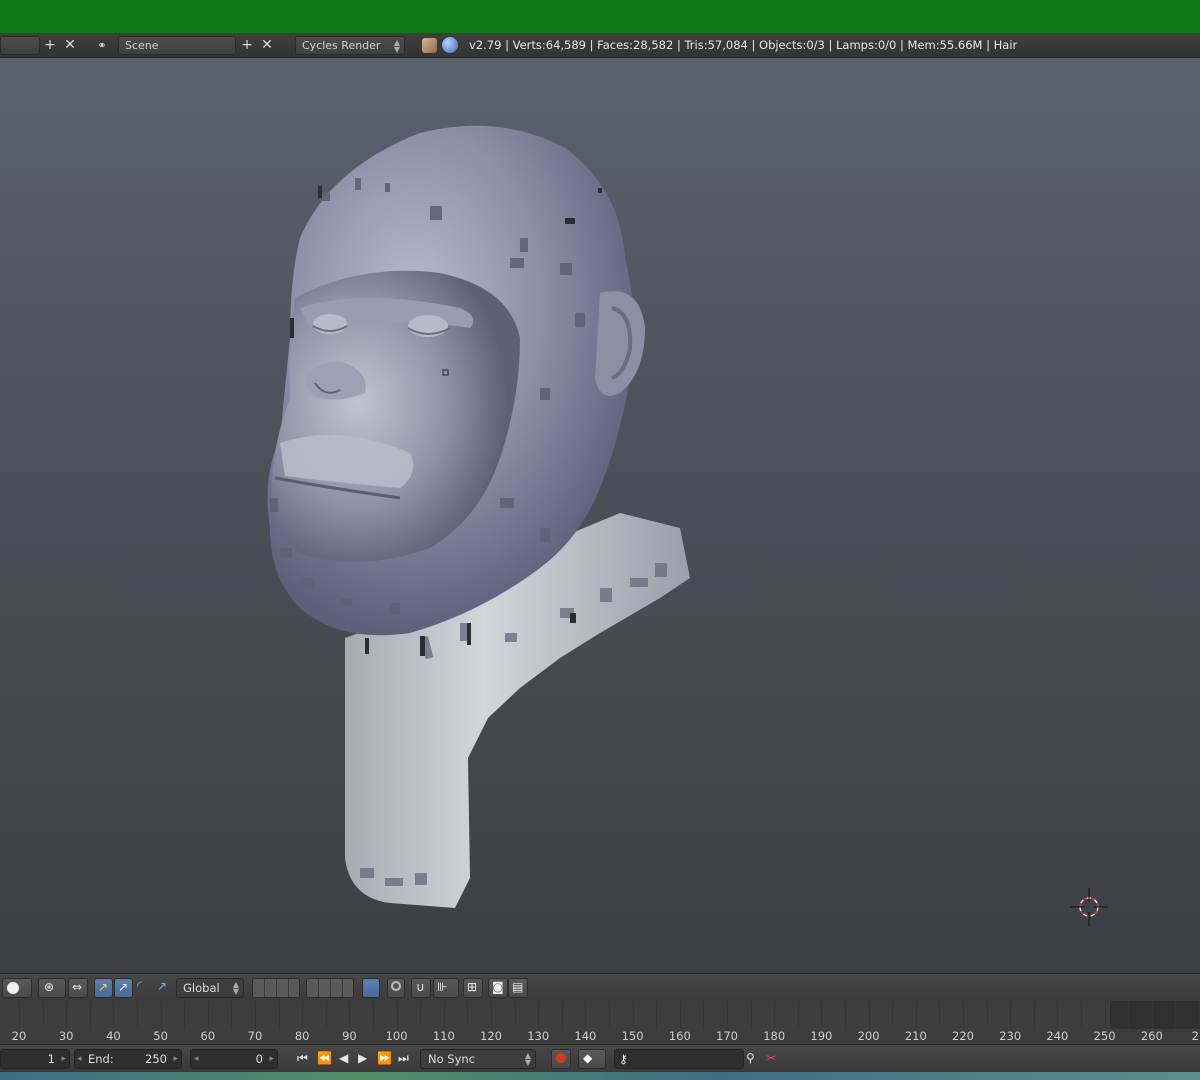 This screenshot has width=1200, height=1080. I want to click on active-keying-set-field: ⚷, so click(679, 1059).